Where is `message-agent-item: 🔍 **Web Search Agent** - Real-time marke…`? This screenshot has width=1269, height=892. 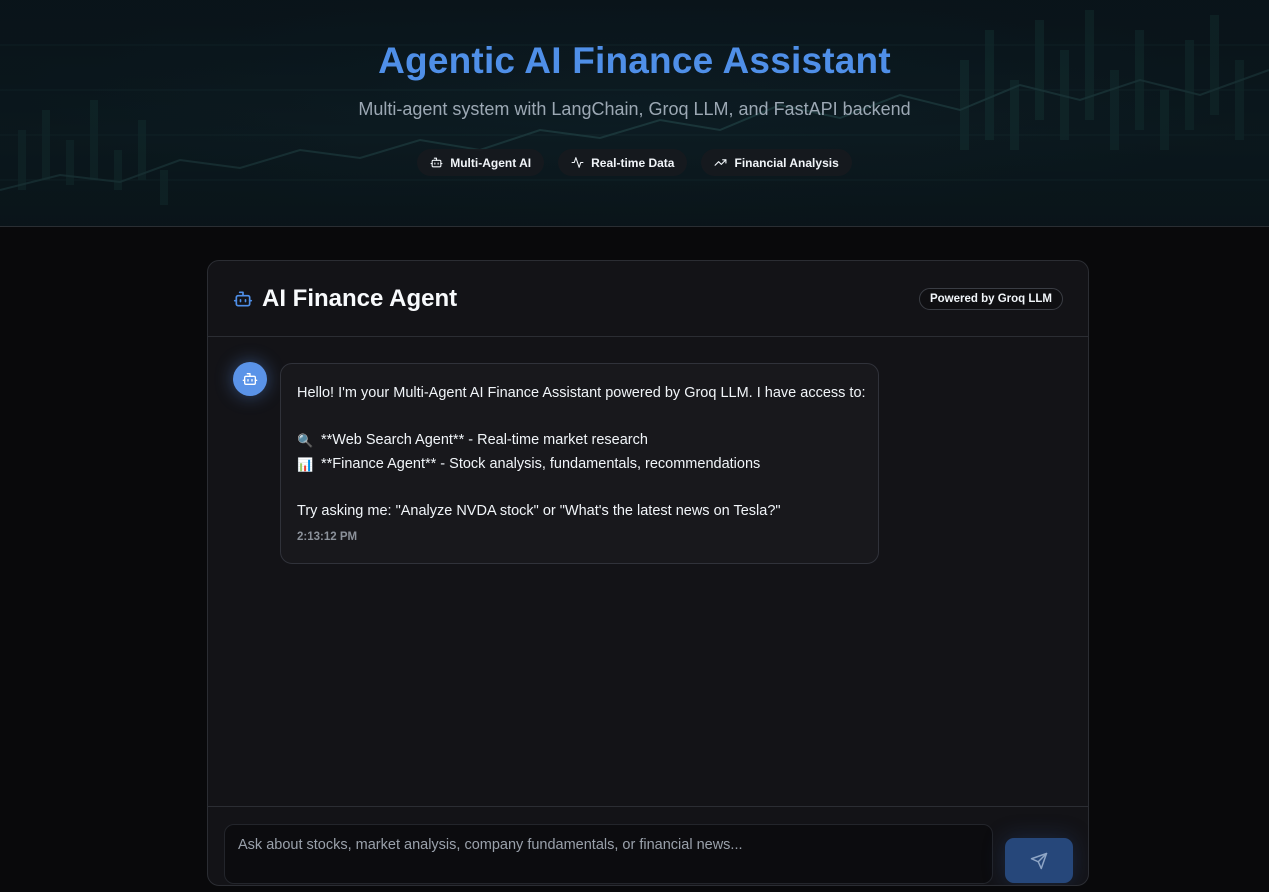
message-agent-item: 🔍 **Web Search Agent** - Real-time marke… is located at coordinates (579, 441).